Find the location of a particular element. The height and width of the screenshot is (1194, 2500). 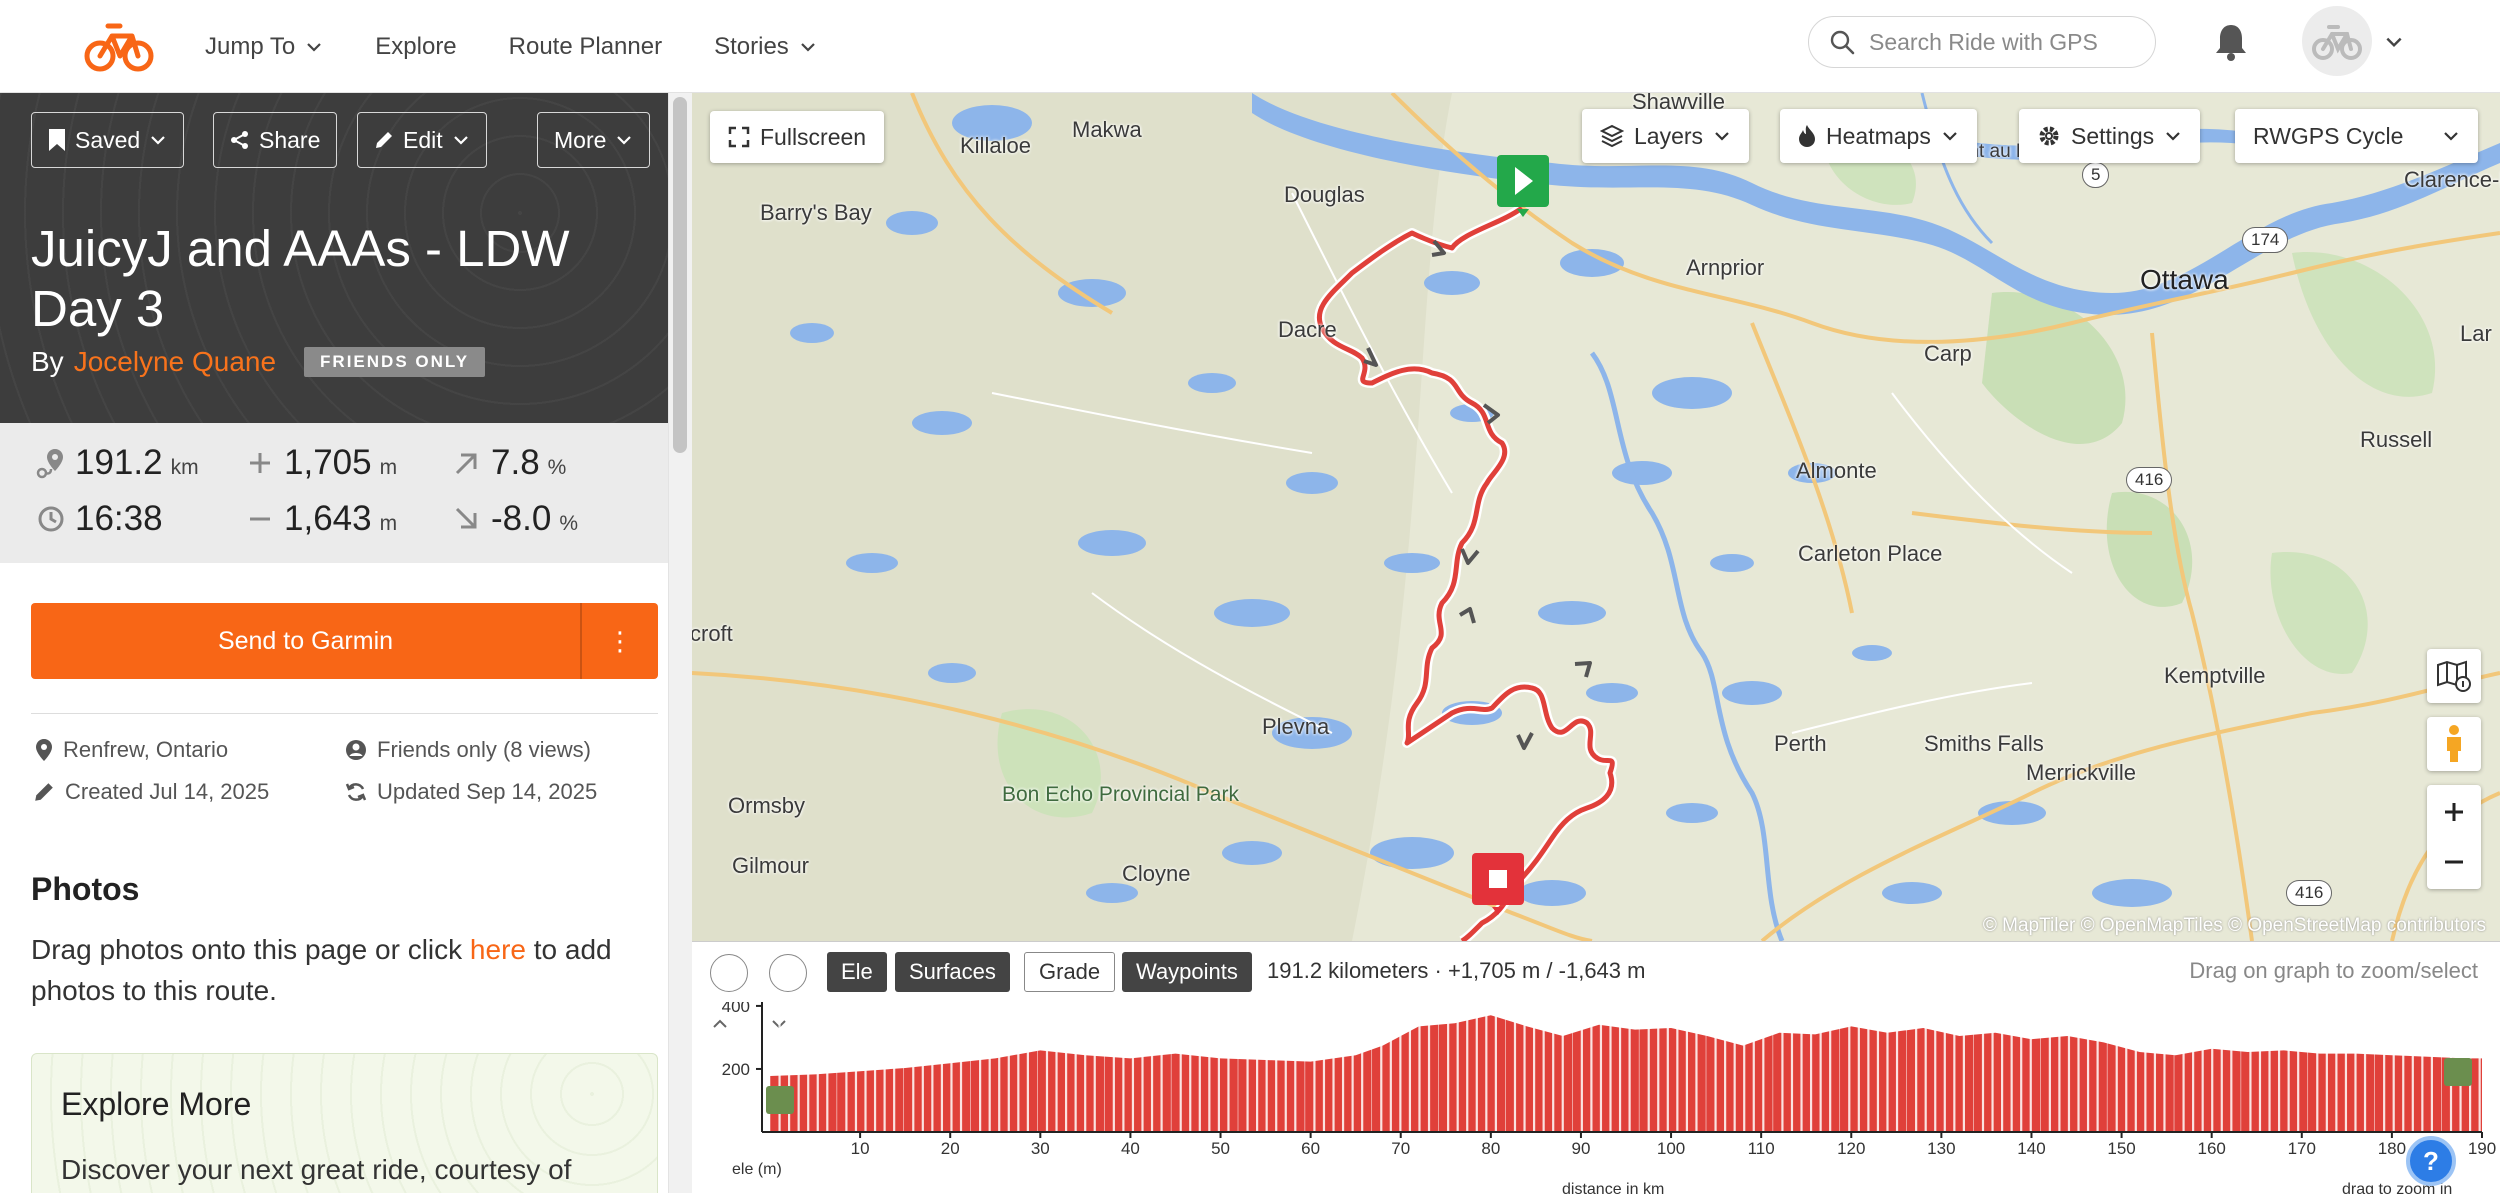

y-tick-label: 200 is located at coordinates (736, 1069).